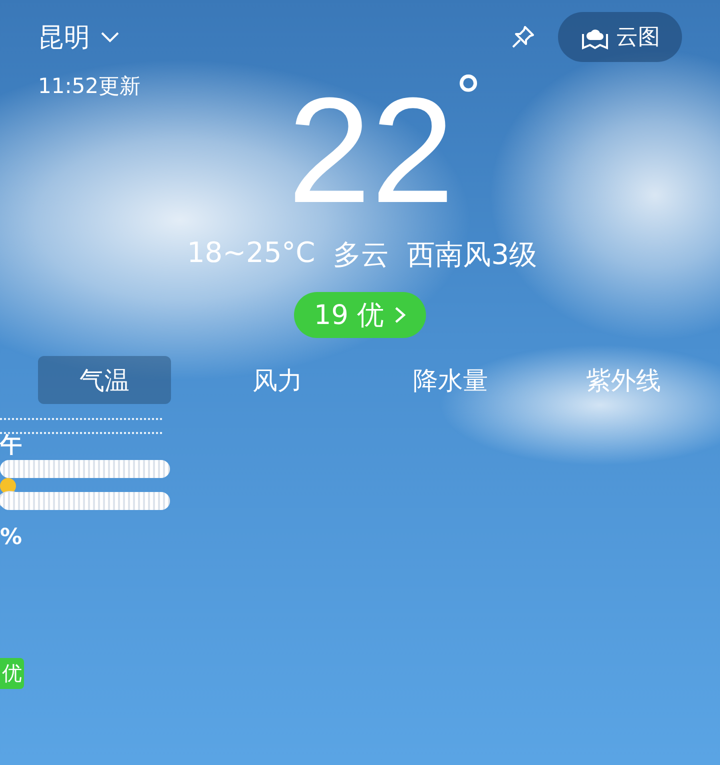 This screenshot has width=720, height=765. Describe the element at coordinates (11, 538) in the screenshot. I see `percent-sign: %` at that location.